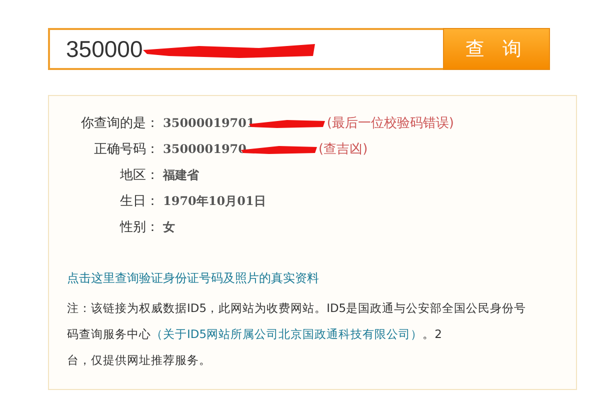  What do you see at coordinates (119, 123) in the screenshot?
I see `field-label: 你查询的是：` at bounding box center [119, 123].